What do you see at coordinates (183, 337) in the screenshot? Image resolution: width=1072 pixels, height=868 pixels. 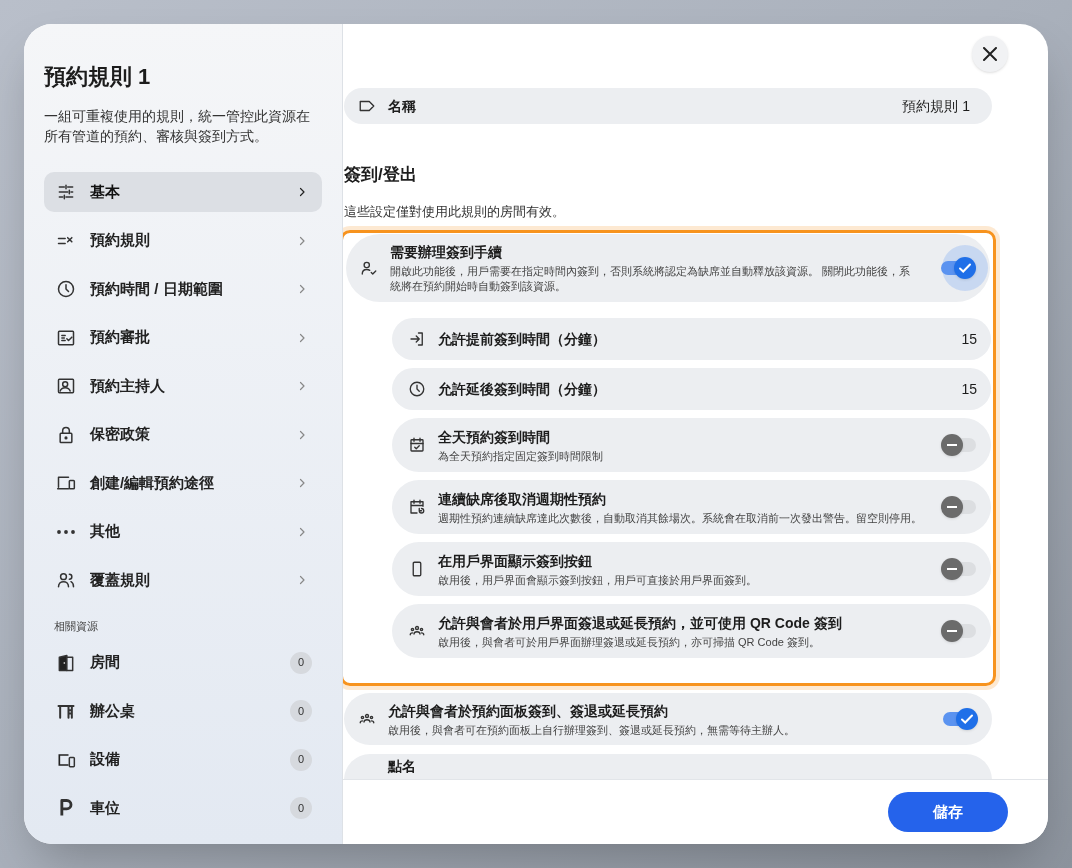 I see `nav-item: 預約審批` at bounding box center [183, 337].